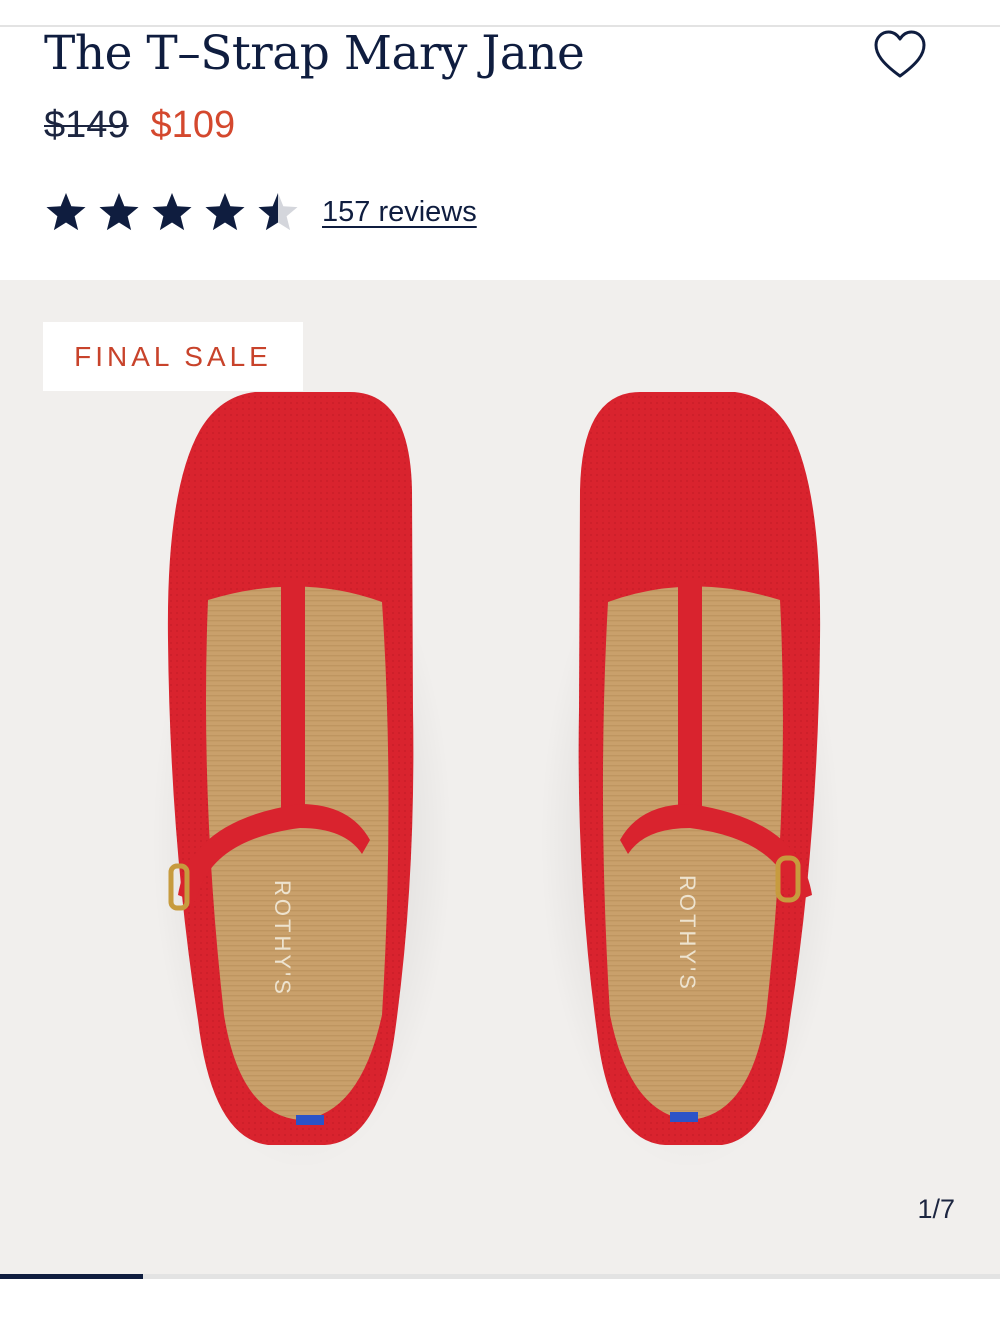 This screenshot has width=1000, height=1333. Describe the element at coordinates (684, 1117) in the screenshot. I see `right-shoe-tab` at that location.